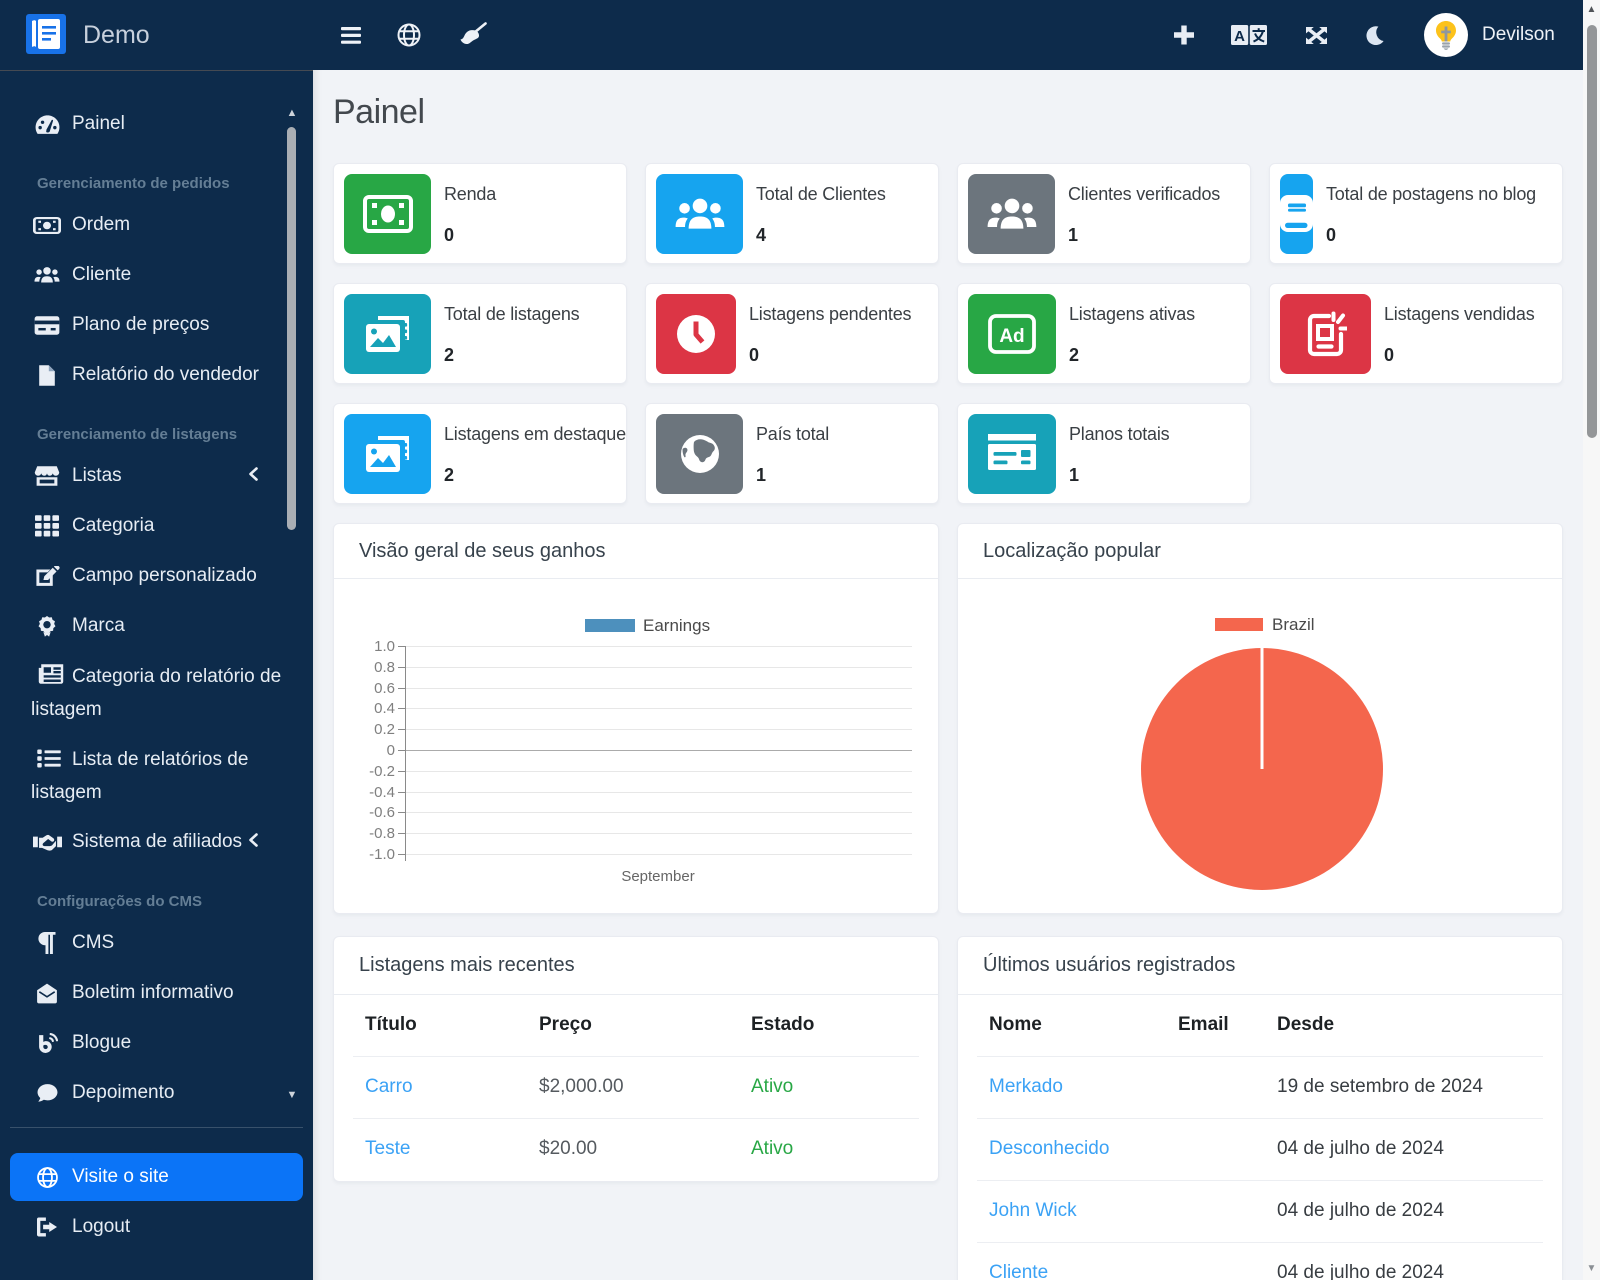  I want to click on svg-text: -0.2, so click(382, 771).